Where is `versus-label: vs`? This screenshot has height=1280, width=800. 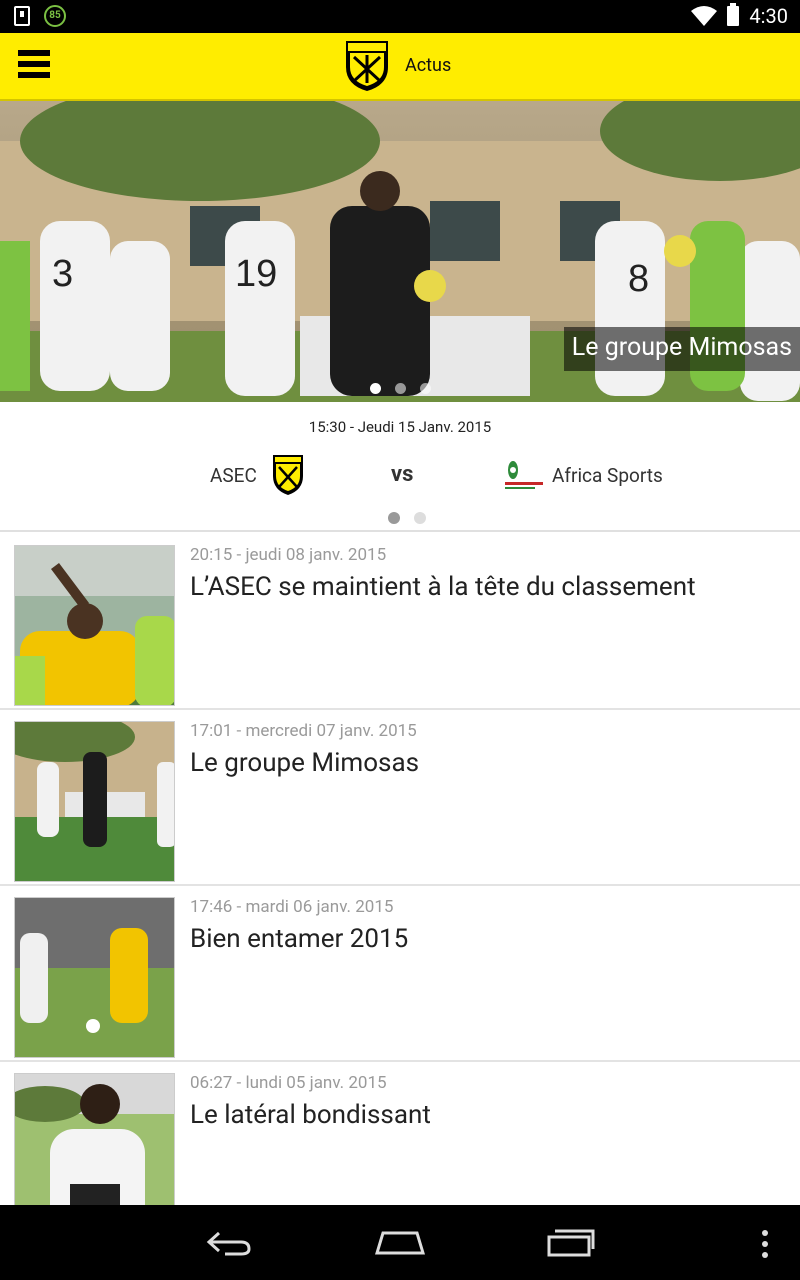 versus-label: vs is located at coordinates (402, 474).